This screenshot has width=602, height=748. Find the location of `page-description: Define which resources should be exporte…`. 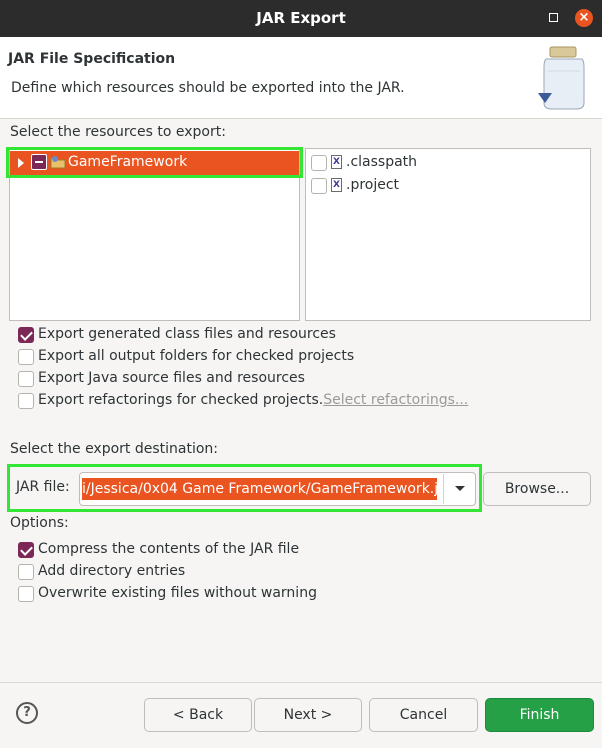

page-description: Define which resources should be exporte… is located at coordinates (208, 88).